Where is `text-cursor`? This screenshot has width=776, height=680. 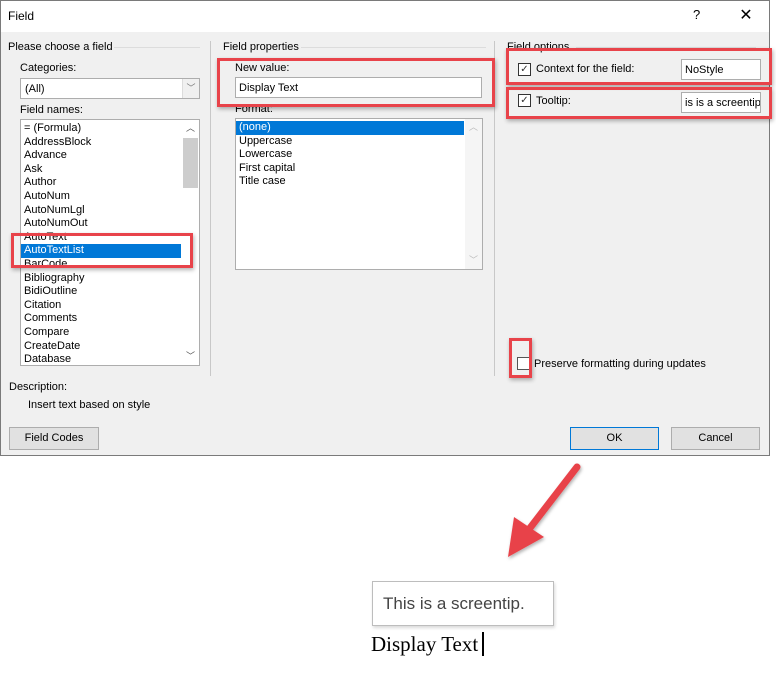 text-cursor is located at coordinates (483, 644).